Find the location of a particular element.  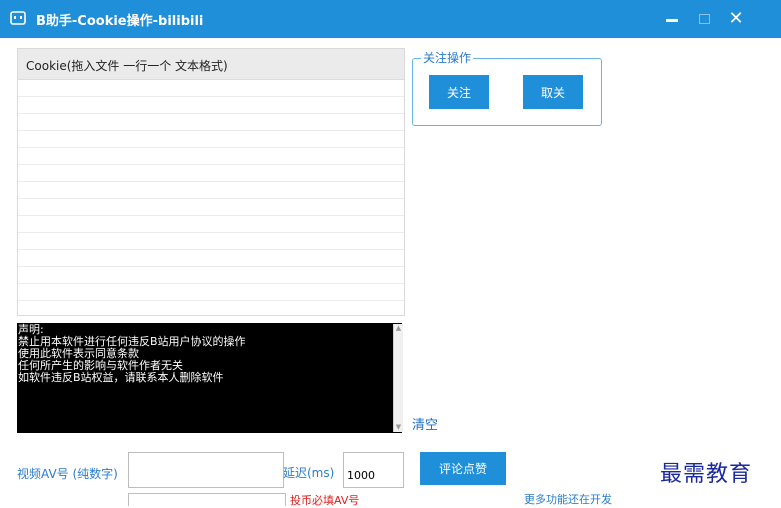

coin-av-input is located at coordinates (207, 499).